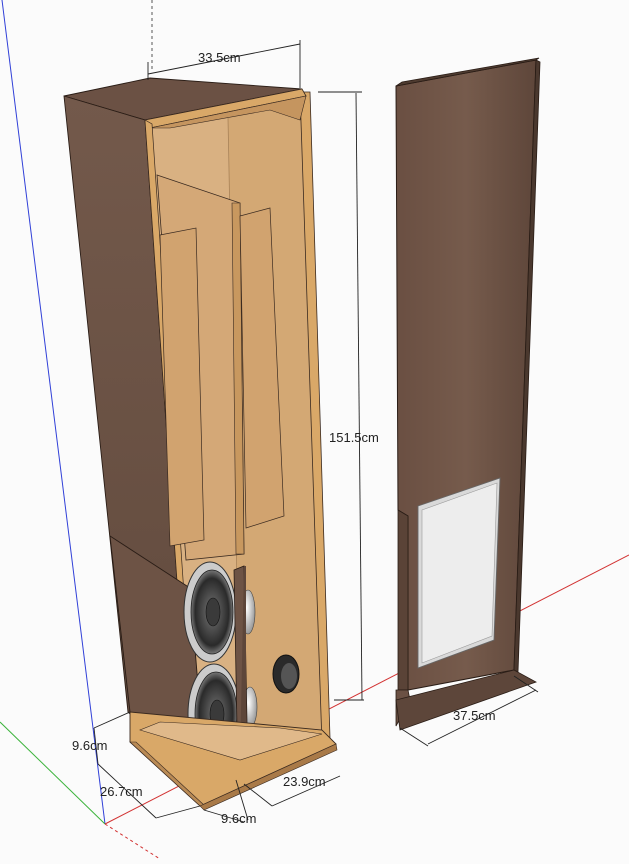 Image resolution: width=629 pixels, height=864 pixels. What do you see at coordinates (121, 791) in the screenshot?
I see `dimension-depth-label: 26.7cm` at bounding box center [121, 791].